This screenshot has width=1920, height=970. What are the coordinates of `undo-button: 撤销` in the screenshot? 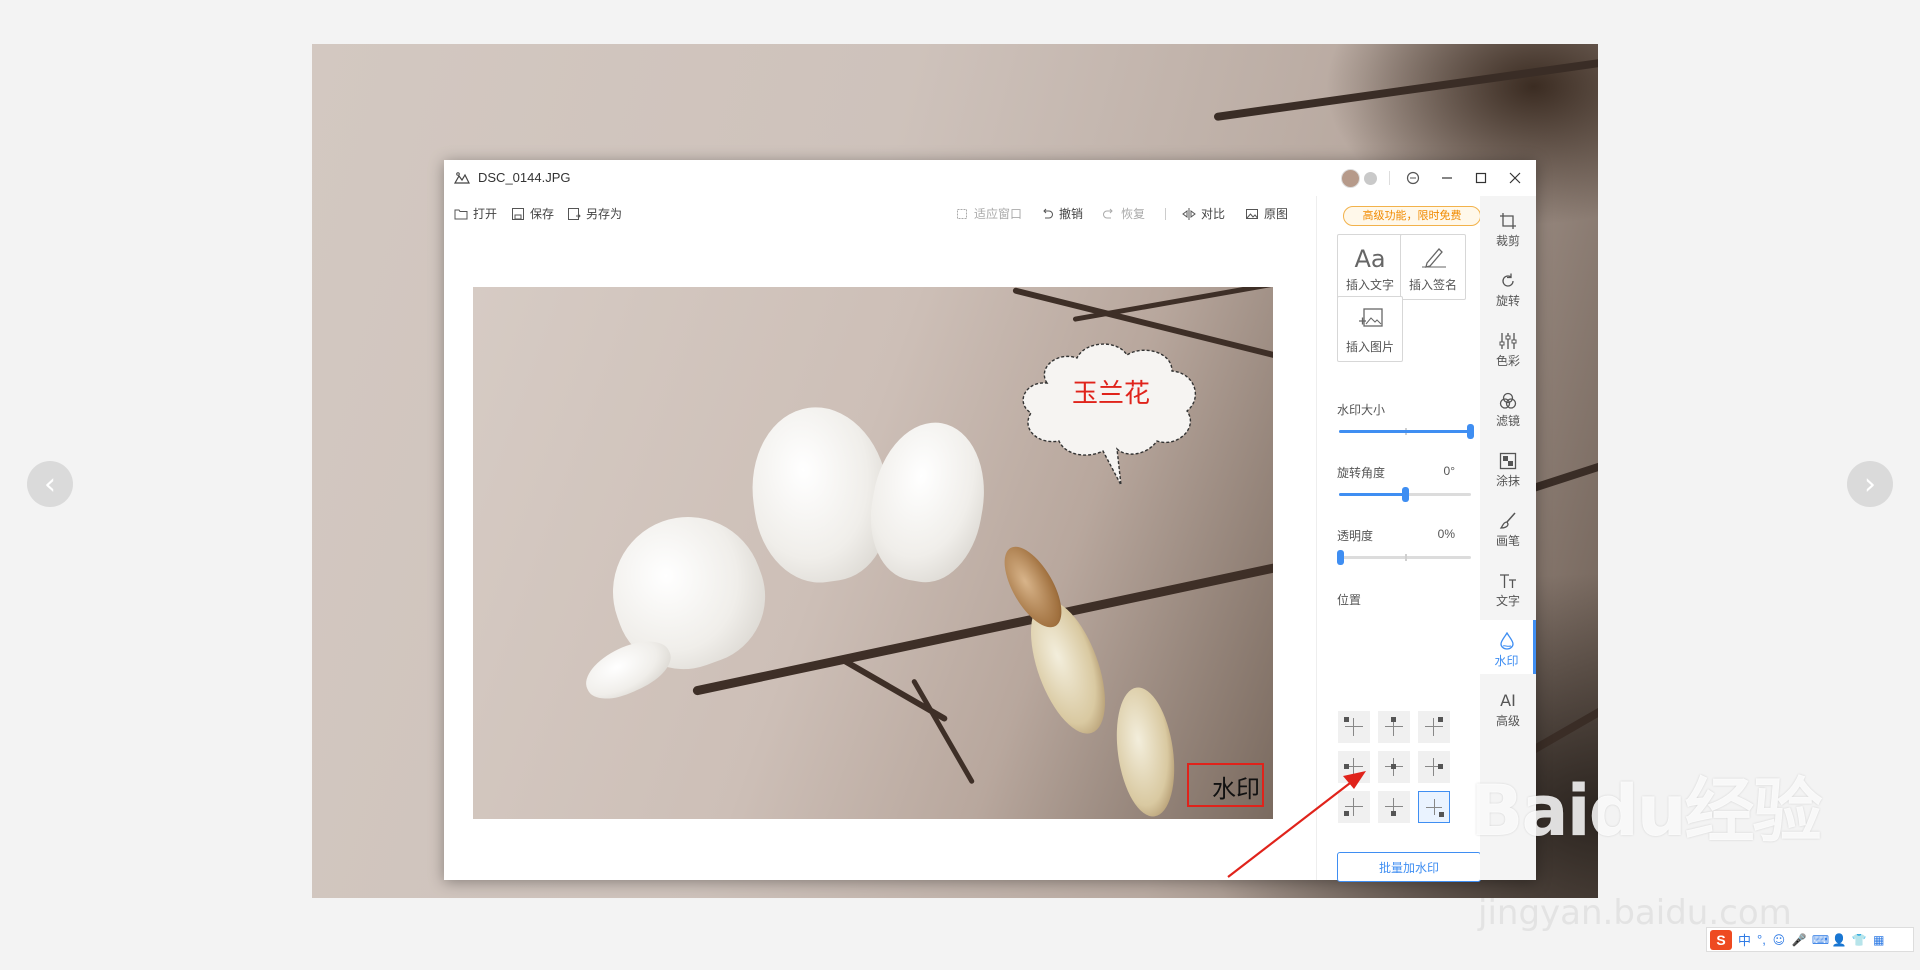 It's located at (1061, 213).